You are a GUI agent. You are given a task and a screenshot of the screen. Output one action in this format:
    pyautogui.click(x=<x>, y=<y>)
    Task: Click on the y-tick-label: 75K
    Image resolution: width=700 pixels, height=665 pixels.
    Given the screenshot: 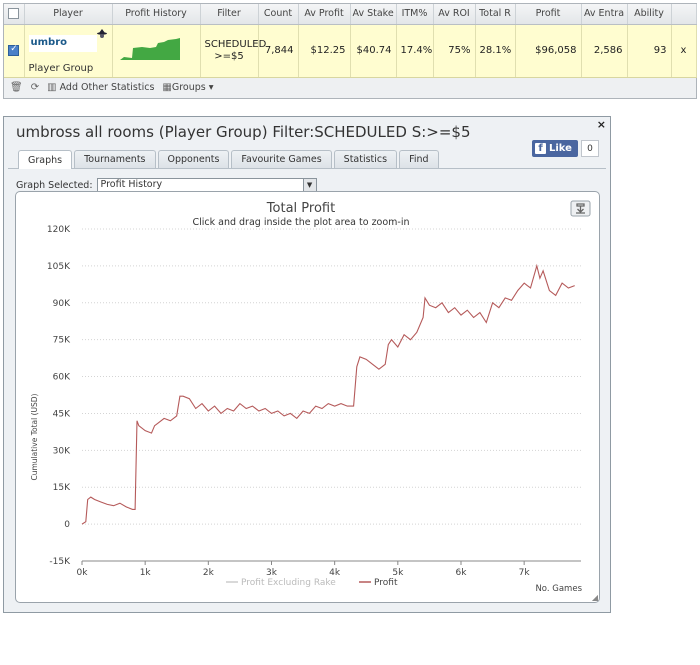 What is the action you would take?
    pyautogui.click(x=62, y=341)
    